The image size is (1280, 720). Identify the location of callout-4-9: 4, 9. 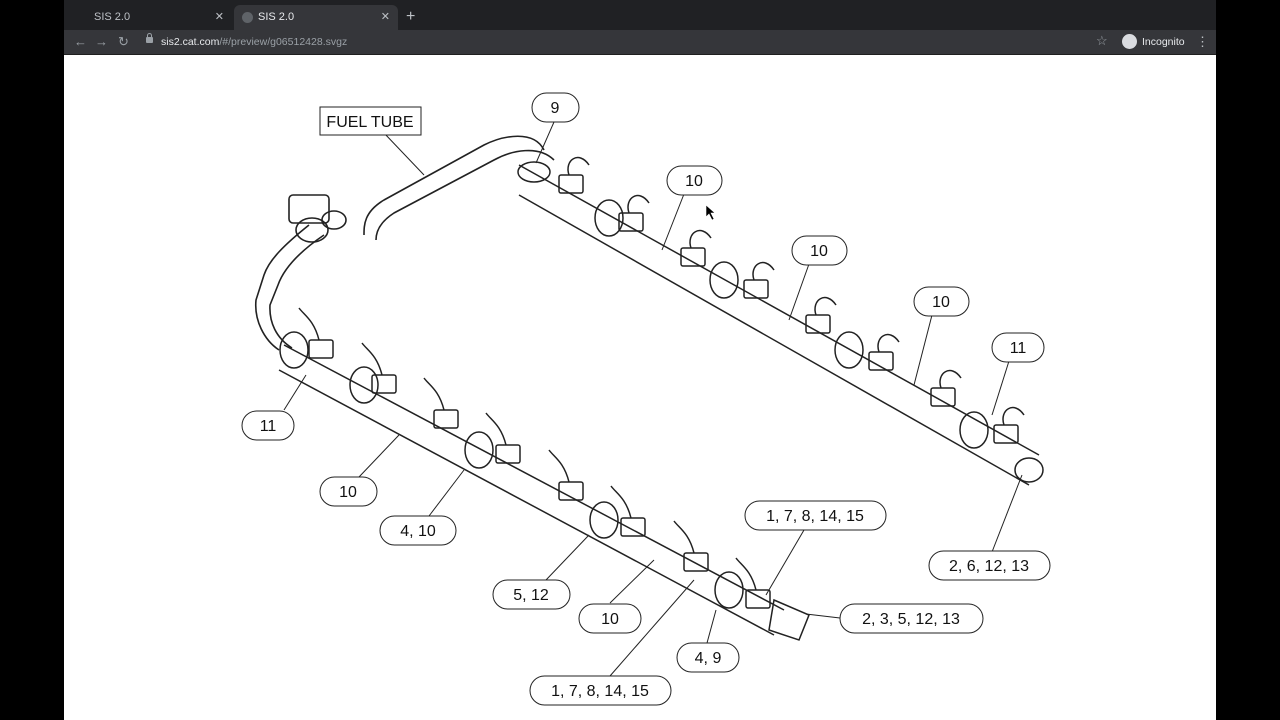
(708, 657).